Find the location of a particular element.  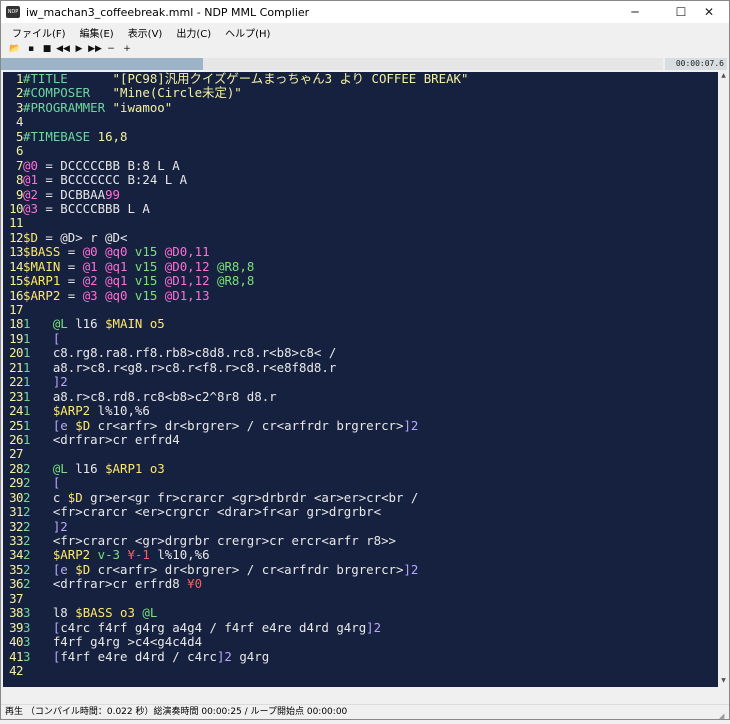

code-token: l8 is located at coordinates (64, 613).